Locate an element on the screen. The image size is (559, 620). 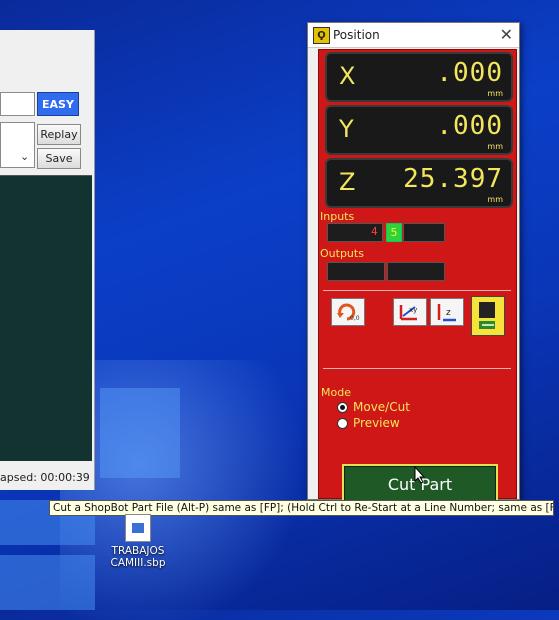
radio-label: Move/Cut is located at coordinates (381, 407).